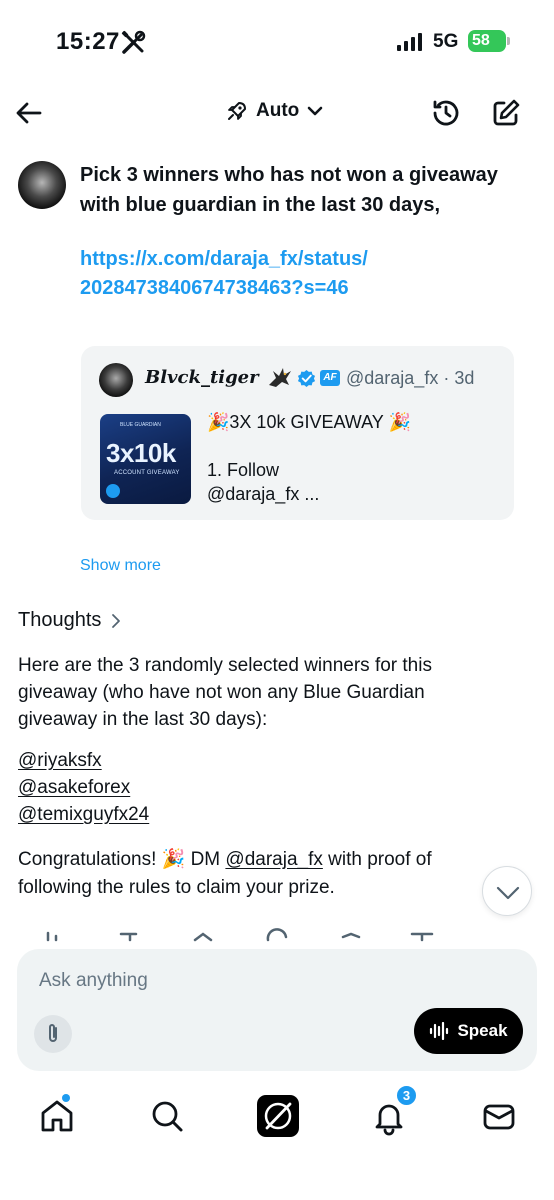 The image size is (554, 1200). What do you see at coordinates (243, 470) in the screenshot?
I see `quoted-post-line: 1. Follow` at bounding box center [243, 470].